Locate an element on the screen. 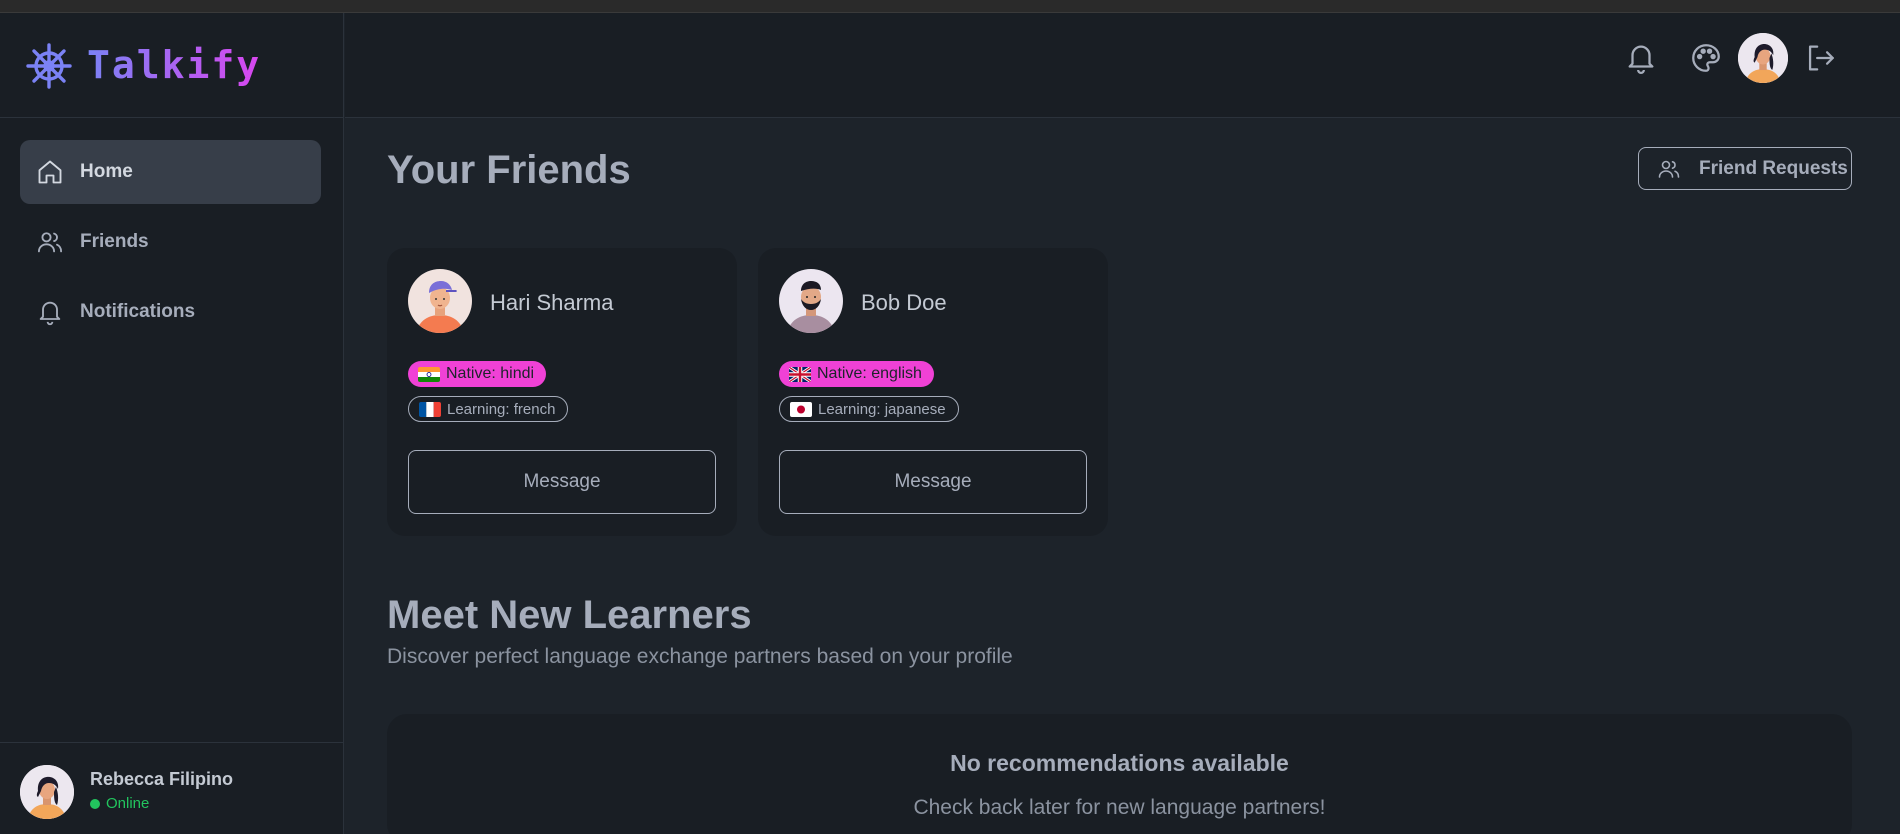 The width and height of the screenshot is (1900, 834). friend-name: Bob Doe is located at coordinates (904, 302).